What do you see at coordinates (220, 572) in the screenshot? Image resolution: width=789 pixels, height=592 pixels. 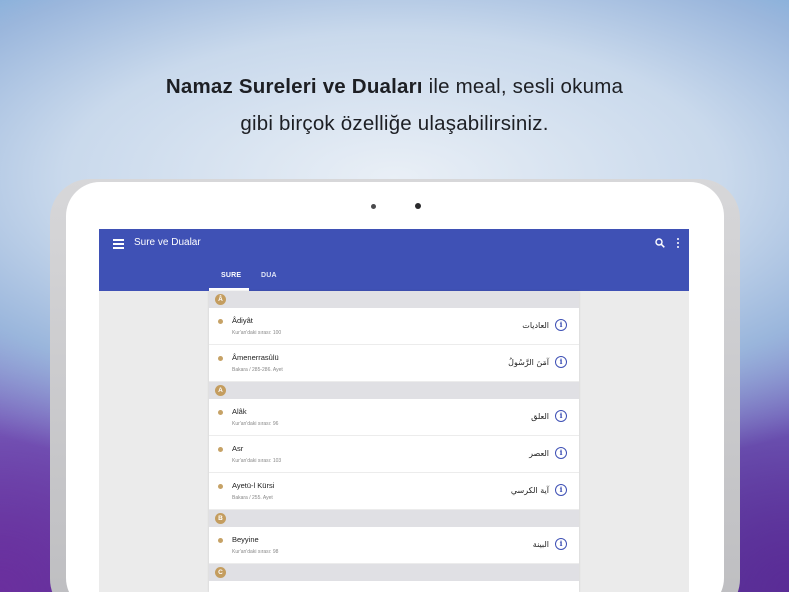 I see `section-letter-badge: C` at bounding box center [220, 572].